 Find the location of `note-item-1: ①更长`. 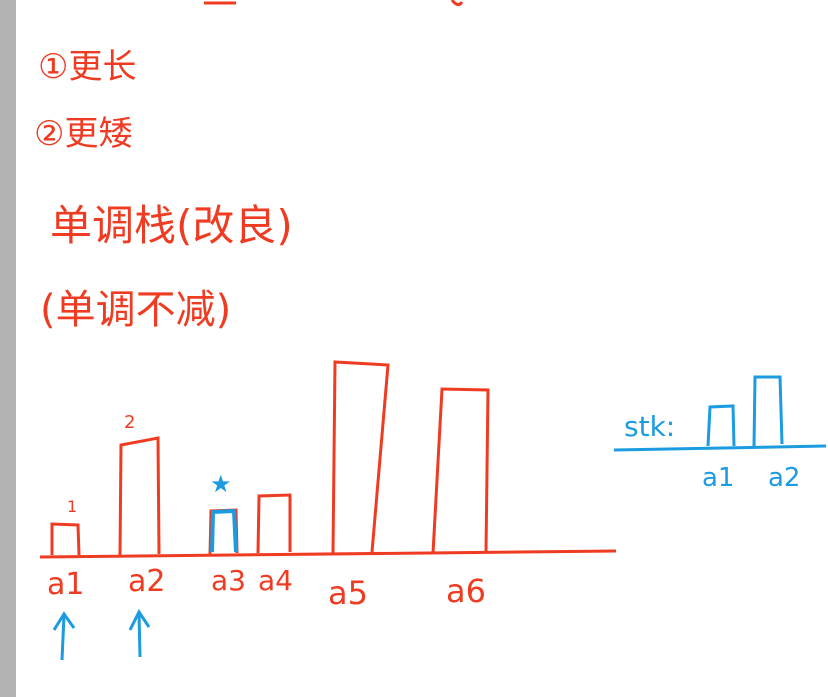

note-item-1: ①更长 is located at coordinates (87, 67).